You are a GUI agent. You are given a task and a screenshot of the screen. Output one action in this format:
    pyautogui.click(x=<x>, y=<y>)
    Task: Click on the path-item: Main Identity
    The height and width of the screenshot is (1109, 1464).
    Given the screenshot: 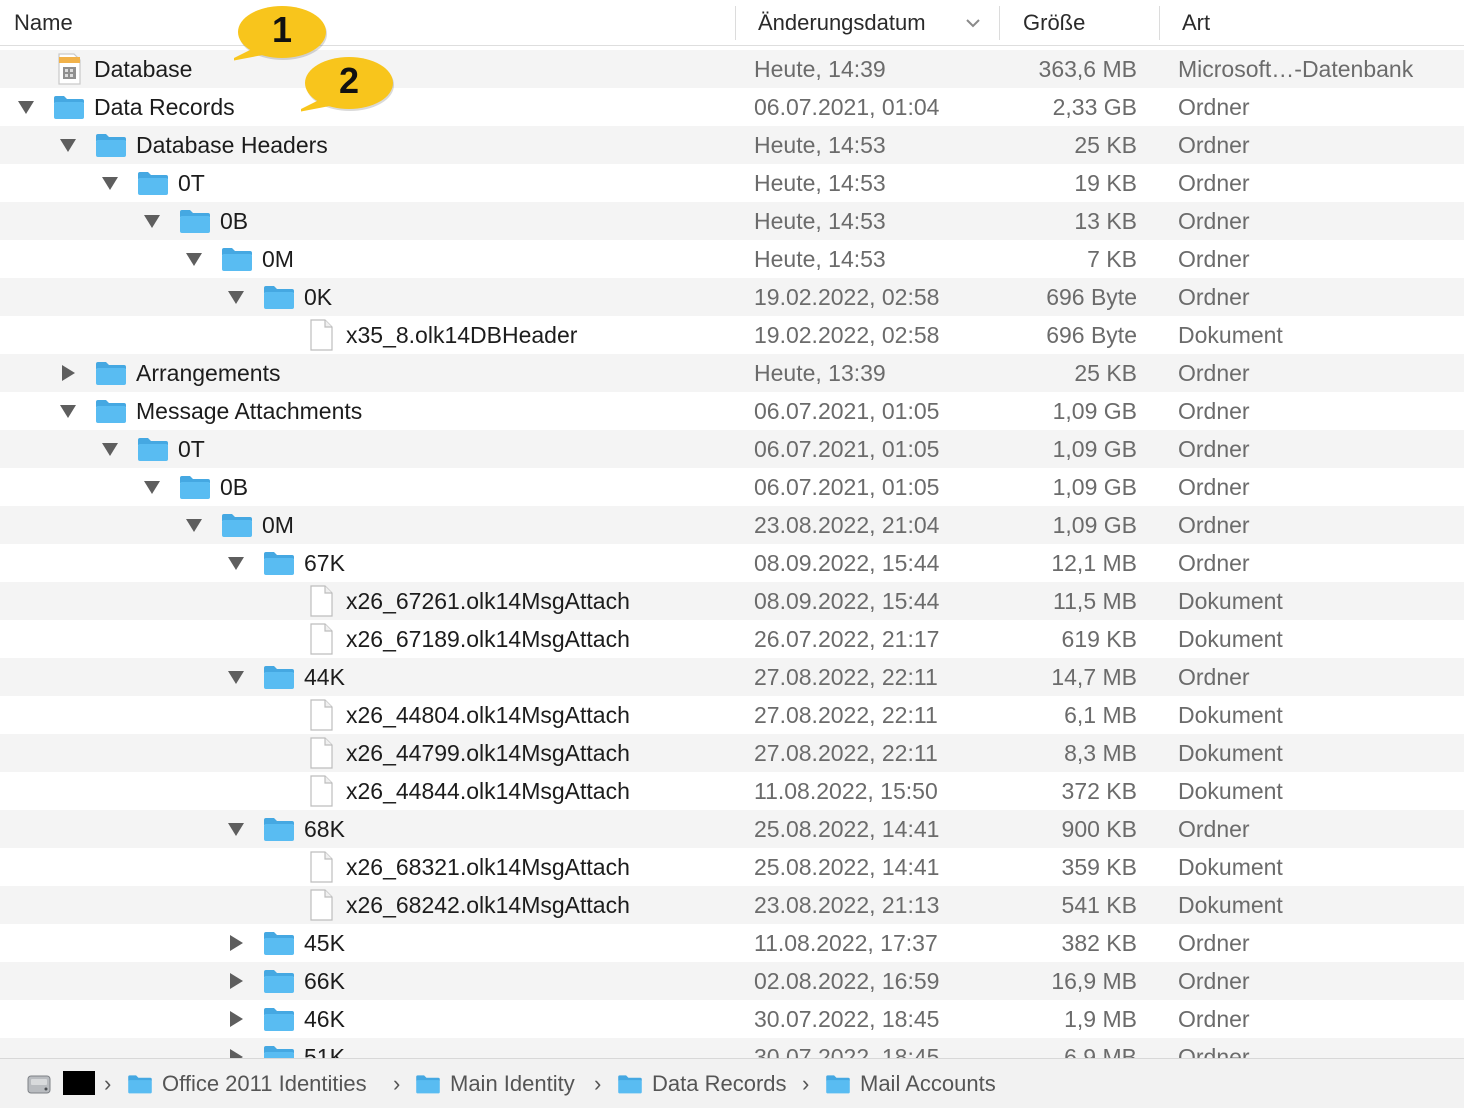 What is the action you would take?
    pyautogui.click(x=512, y=1084)
    